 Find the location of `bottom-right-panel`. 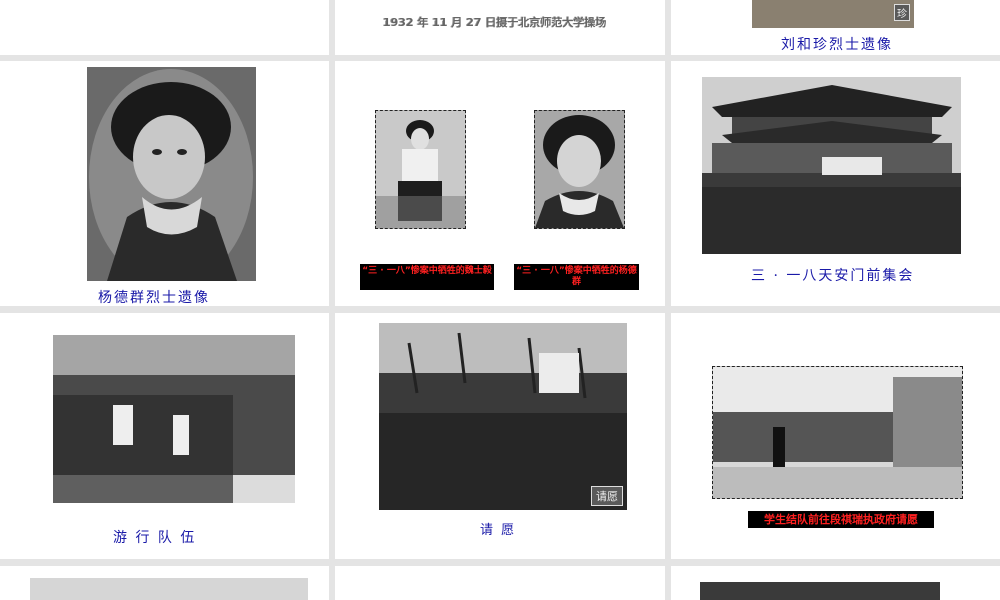

bottom-right-panel is located at coordinates (835, 583).